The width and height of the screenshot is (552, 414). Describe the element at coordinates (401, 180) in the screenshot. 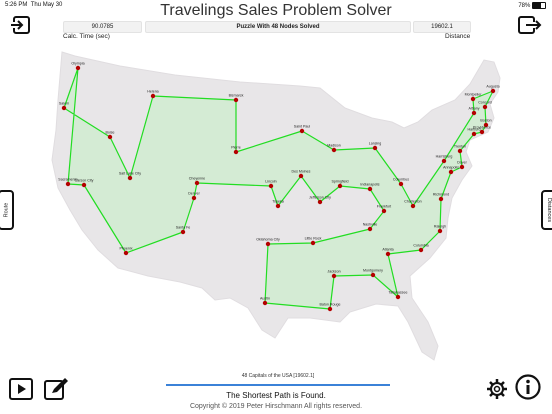

I see `city-label: Columbus` at that location.